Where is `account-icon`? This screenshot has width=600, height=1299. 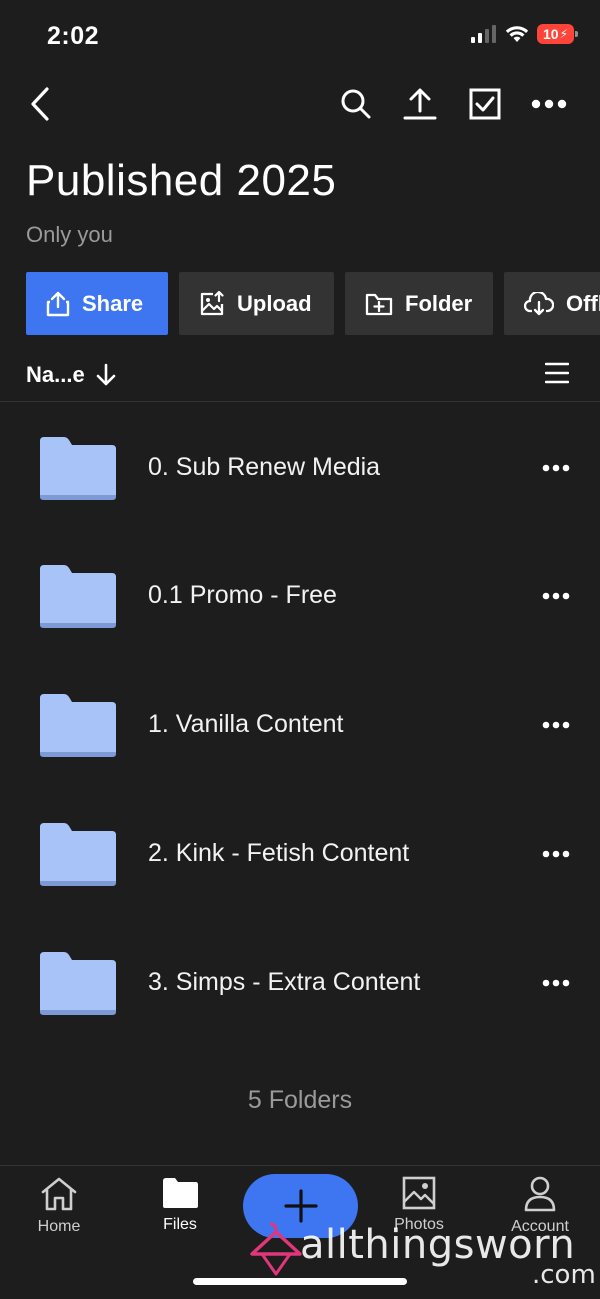
account-icon is located at coordinates (540, 1194).